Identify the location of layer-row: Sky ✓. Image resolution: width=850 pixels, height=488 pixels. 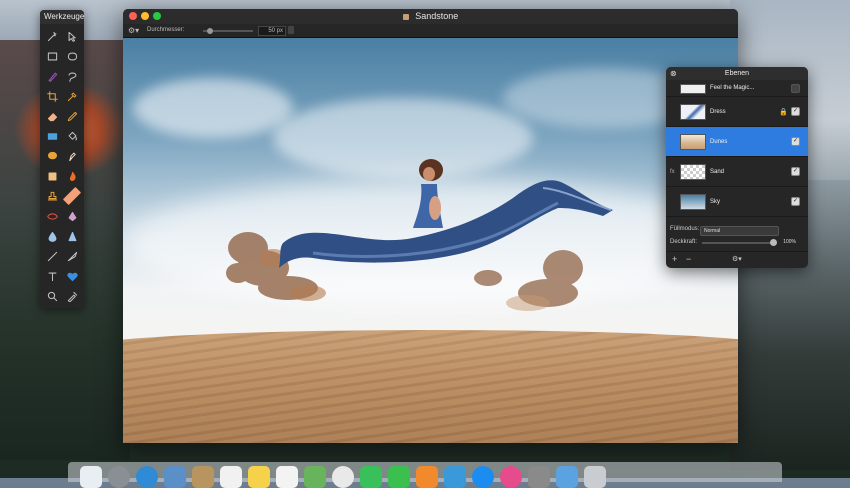
(737, 202).